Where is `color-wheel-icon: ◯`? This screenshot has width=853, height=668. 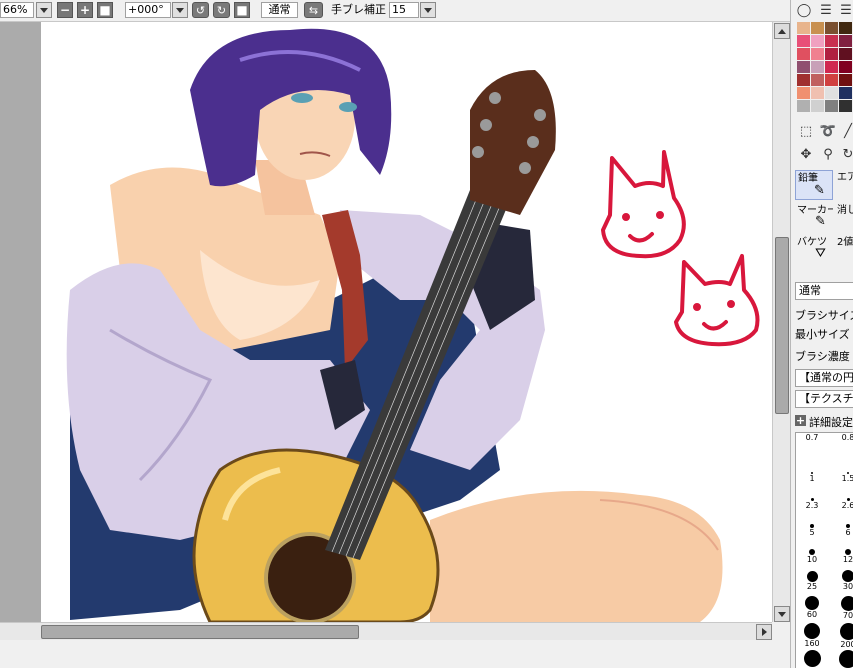
color-wheel-icon: ◯ is located at coordinates (804, 10).